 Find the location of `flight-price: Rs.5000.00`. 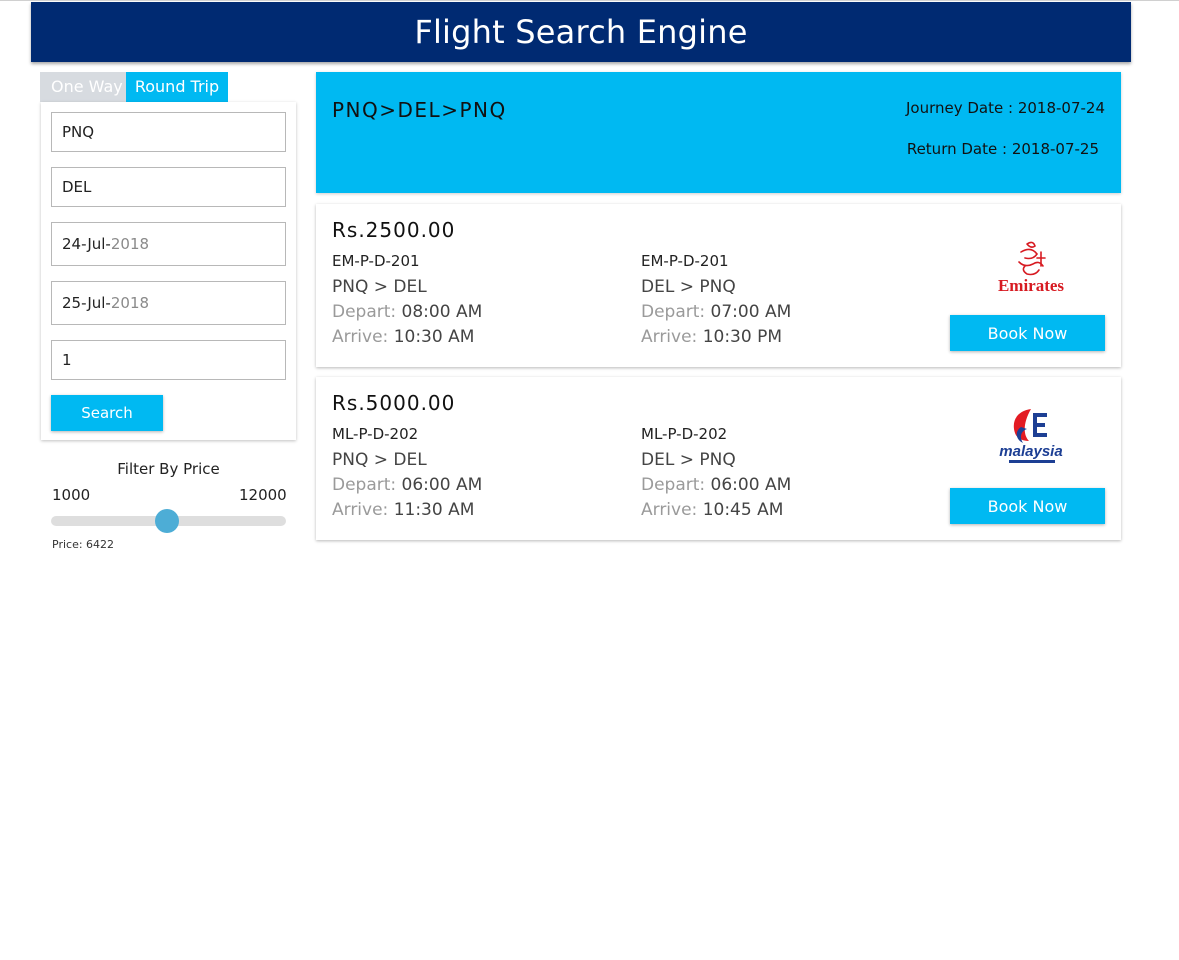

flight-price: Rs.5000.00 is located at coordinates (394, 403).